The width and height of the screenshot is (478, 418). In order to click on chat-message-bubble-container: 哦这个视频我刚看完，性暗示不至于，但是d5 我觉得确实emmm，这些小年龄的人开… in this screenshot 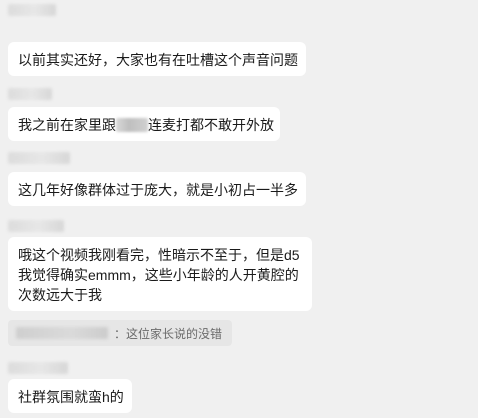, I will do `click(160, 274)`.